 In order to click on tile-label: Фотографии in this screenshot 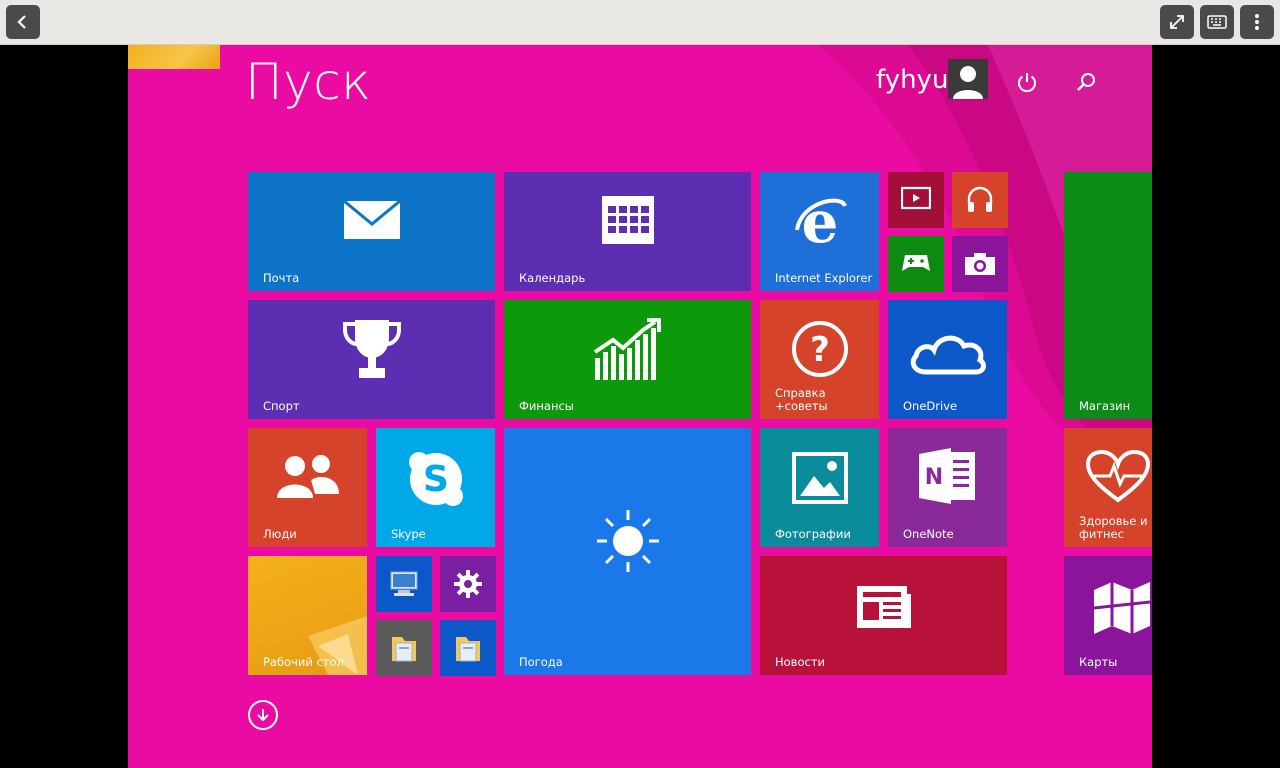, I will do `click(813, 534)`.